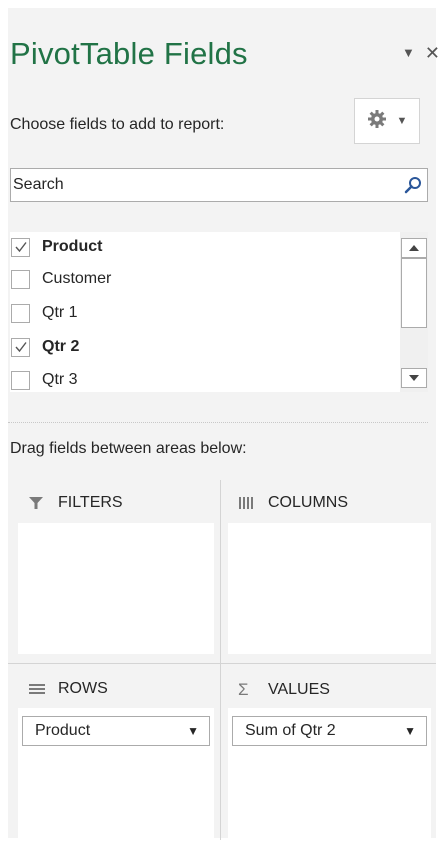 The width and height of the screenshot is (444, 846). I want to click on title-controls: ▼ ✕, so click(421, 53).